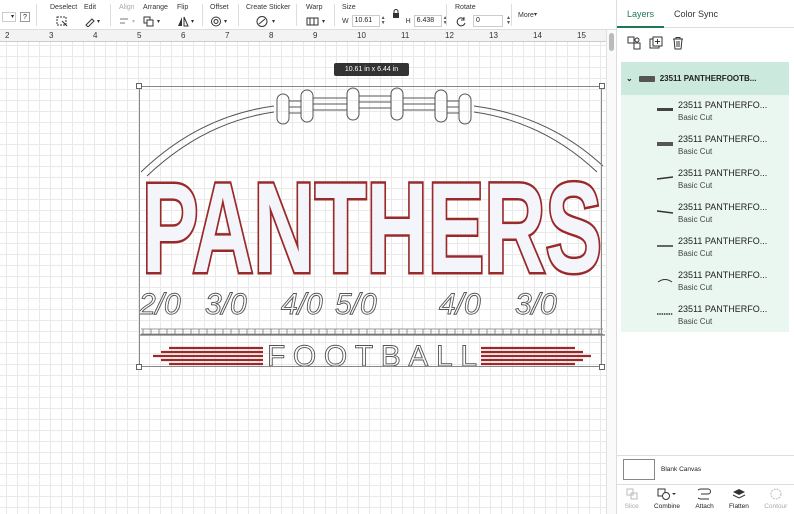 The height and width of the screenshot is (514, 794). I want to click on attach-button: Attach, so click(704, 501).